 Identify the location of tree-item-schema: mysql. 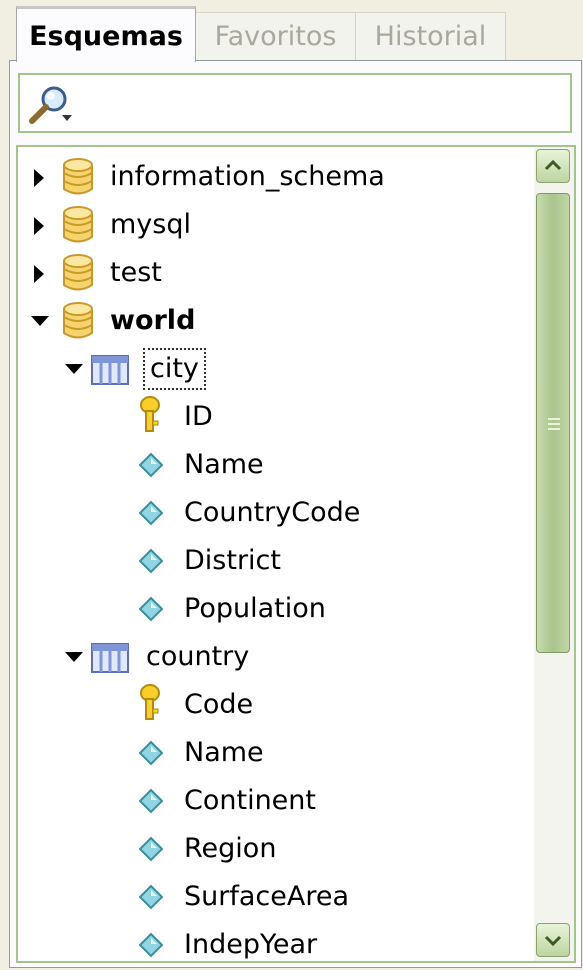
(278, 225).